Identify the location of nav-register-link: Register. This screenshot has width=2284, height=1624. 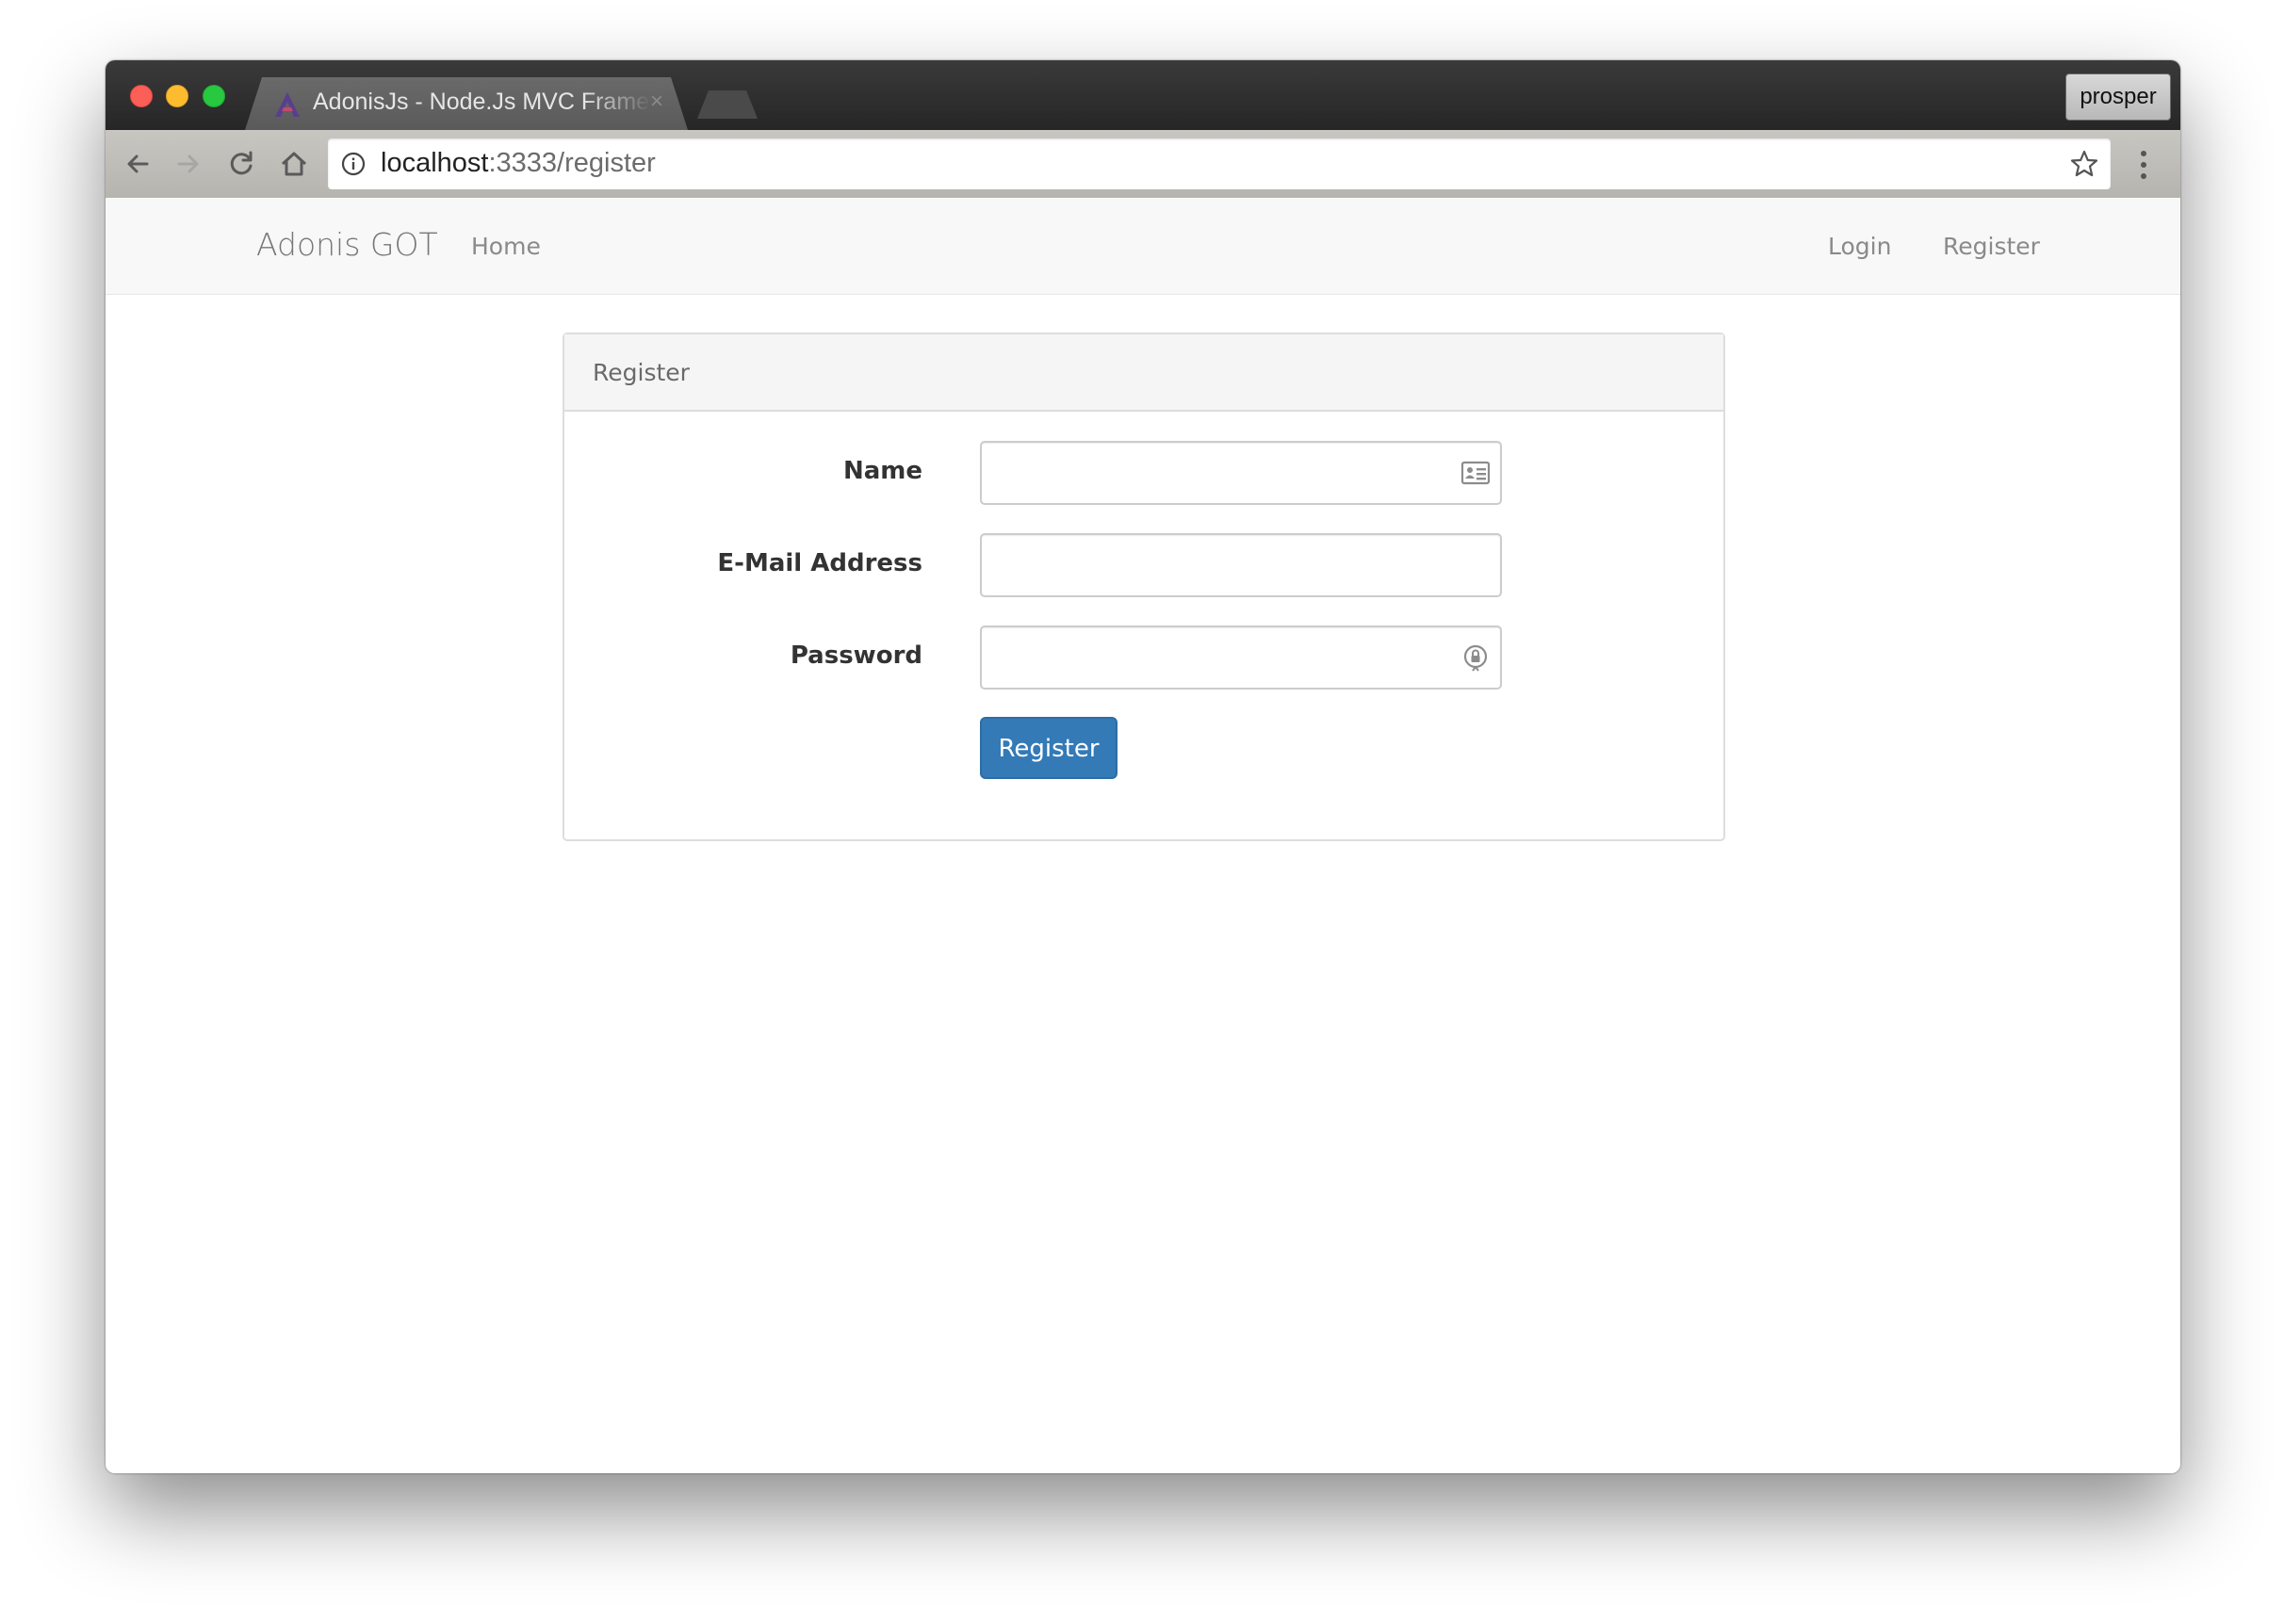
(1991, 247).